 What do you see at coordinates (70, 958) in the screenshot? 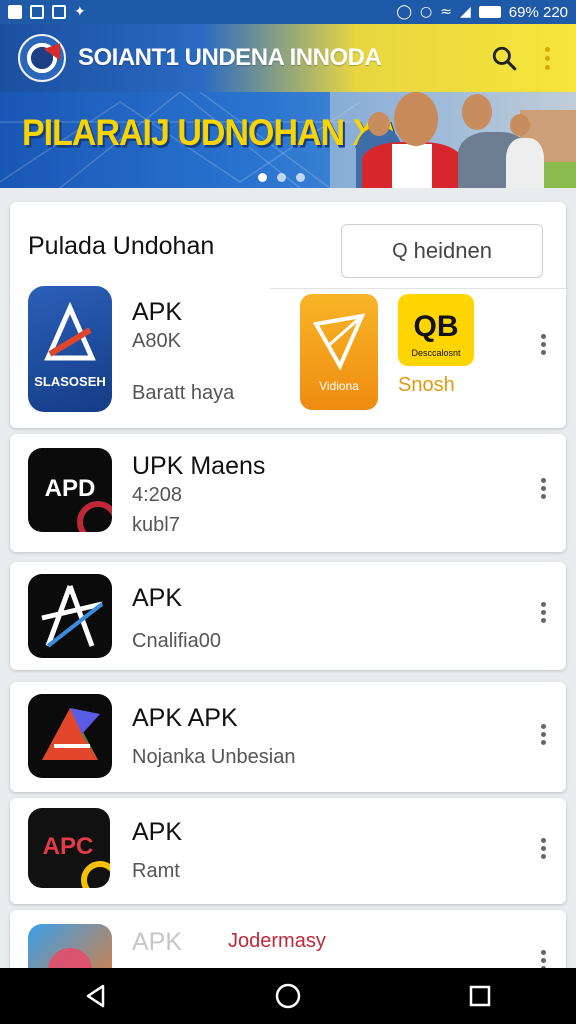
I see `swirl-logo-icon` at bounding box center [70, 958].